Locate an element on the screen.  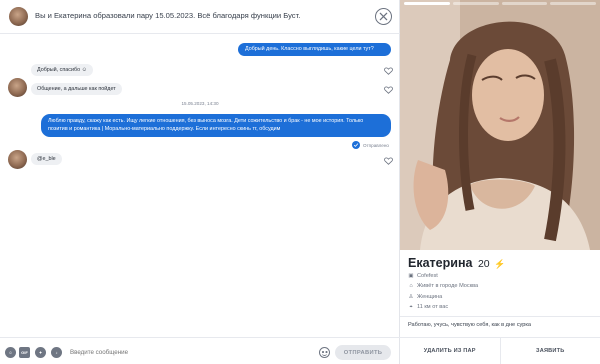
profile-age: 20 is located at coordinates (483, 264).